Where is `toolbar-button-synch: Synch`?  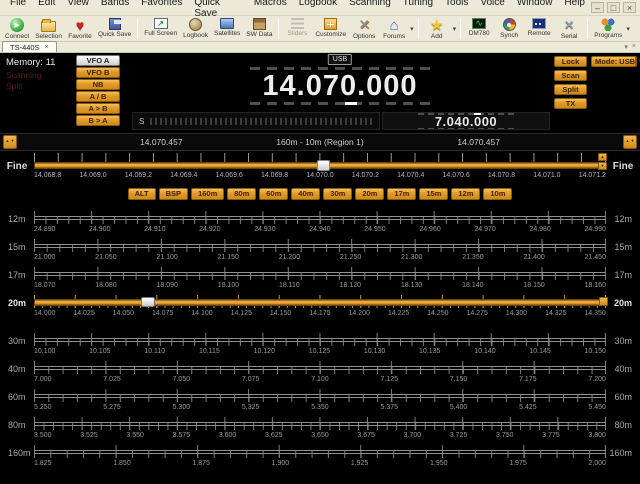
toolbar-button-synch: Synch is located at coordinates (509, 29).